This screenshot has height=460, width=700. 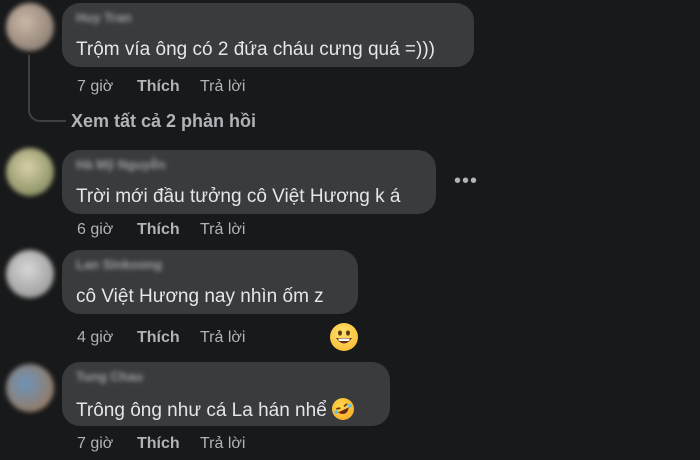 What do you see at coordinates (163, 121) in the screenshot?
I see `view-replies-link: Xem tất cả 2 phản hồi` at bounding box center [163, 121].